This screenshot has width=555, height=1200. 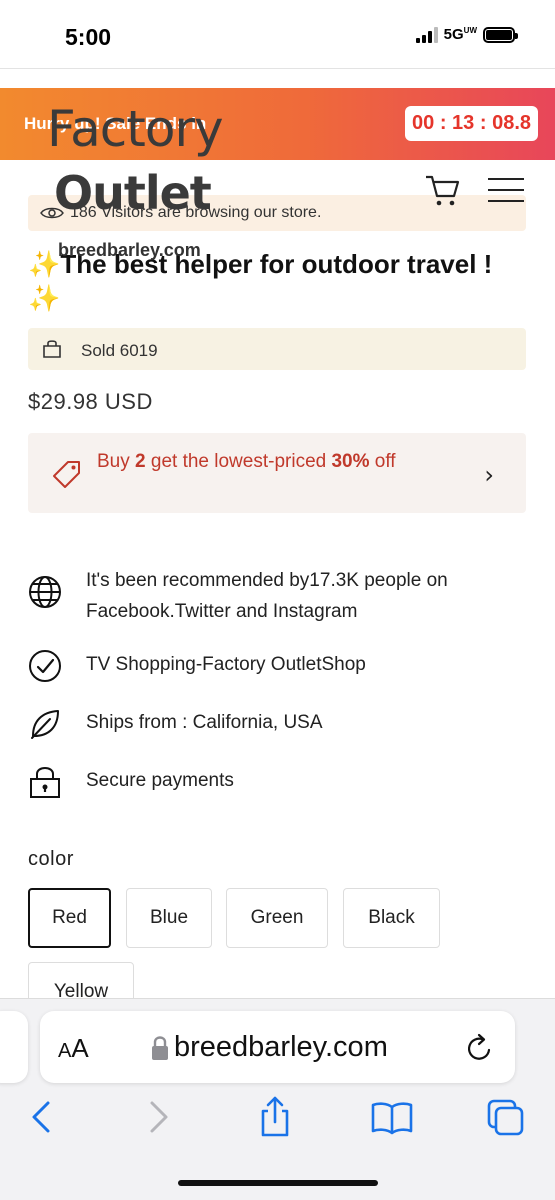 What do you see at coordinates (42, 1117) in the screenshot?
I see `back-icon` at bounding box center [42, 1117].